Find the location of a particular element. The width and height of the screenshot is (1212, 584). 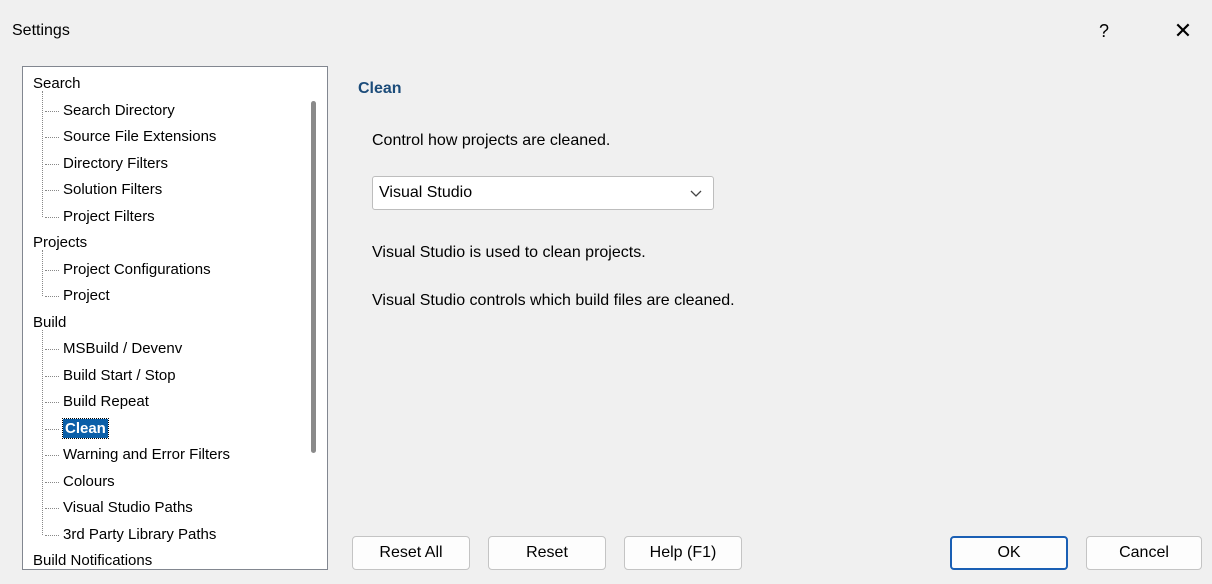

tree-item: Visual Studio Paths is located at coordinates (119, 508).